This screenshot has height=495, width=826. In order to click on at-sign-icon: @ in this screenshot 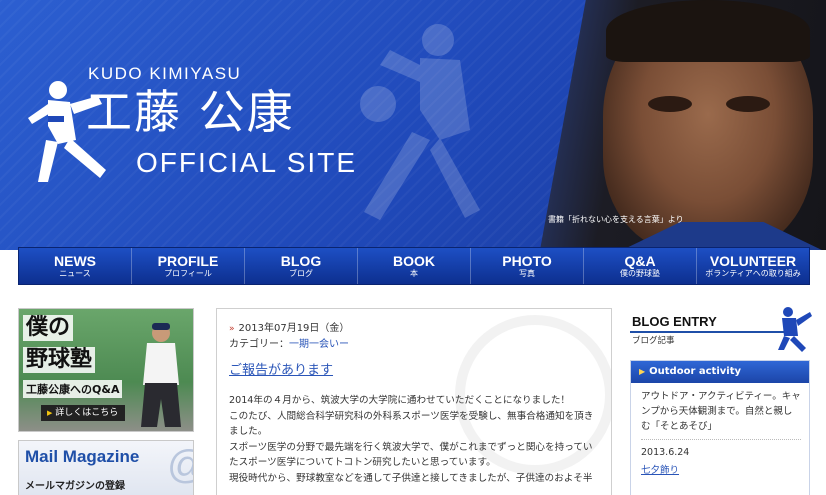, I will do `click(180, 465)`.